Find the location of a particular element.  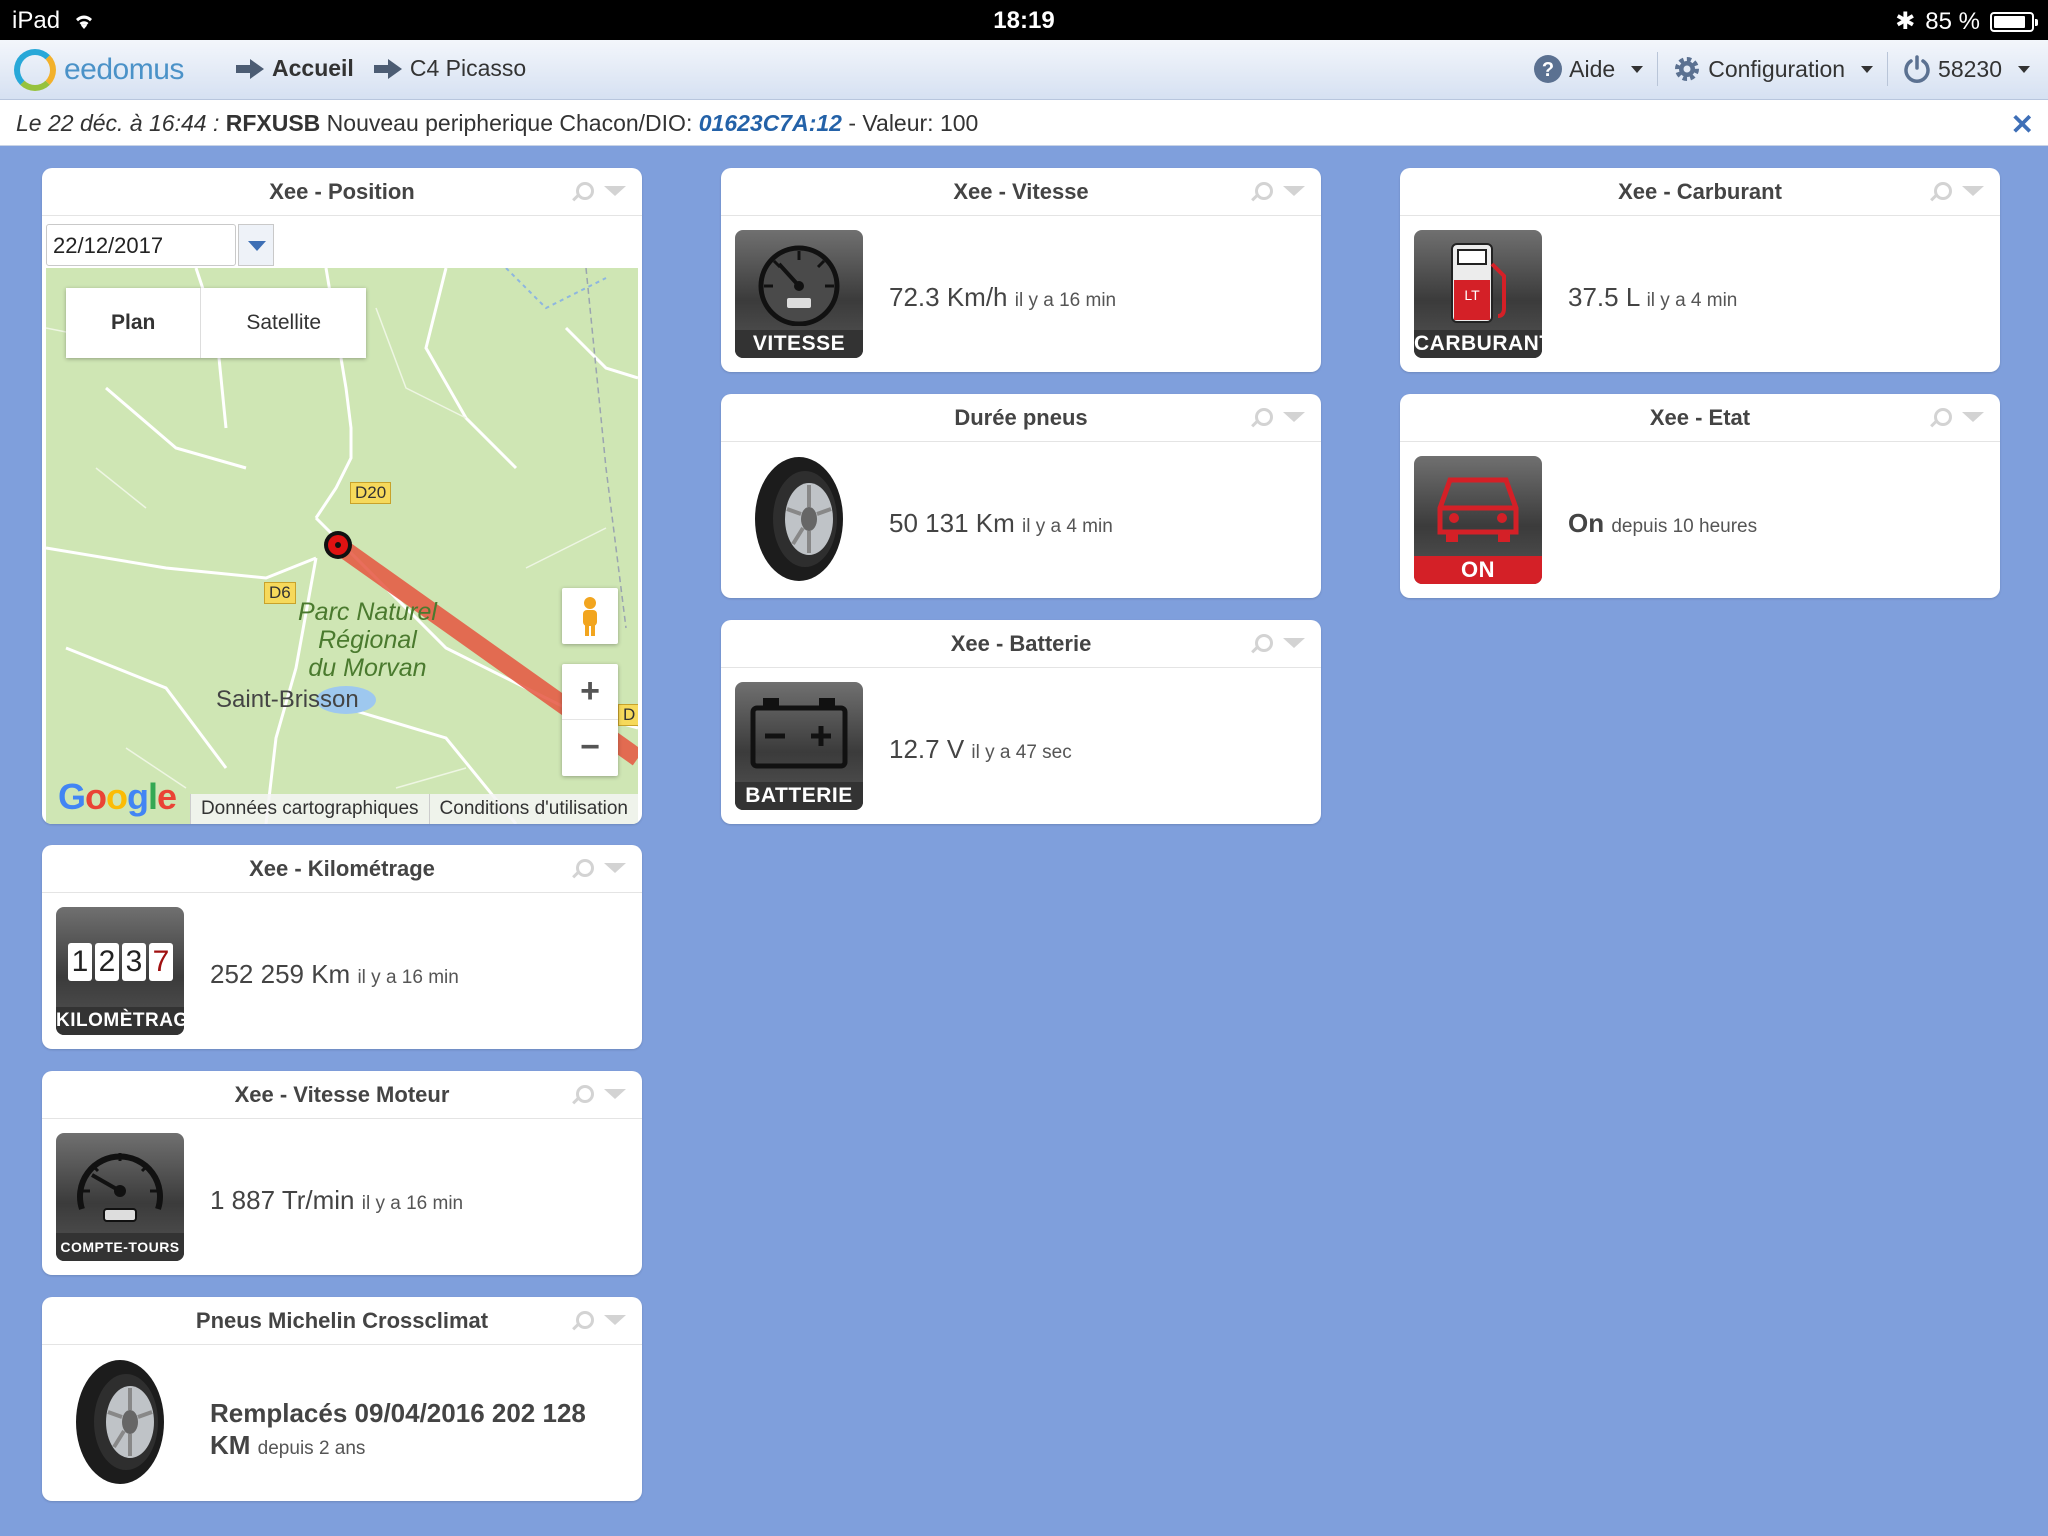

widget-value: 50 131 Km il y a 4 min is located at coordinates (1001, 523).